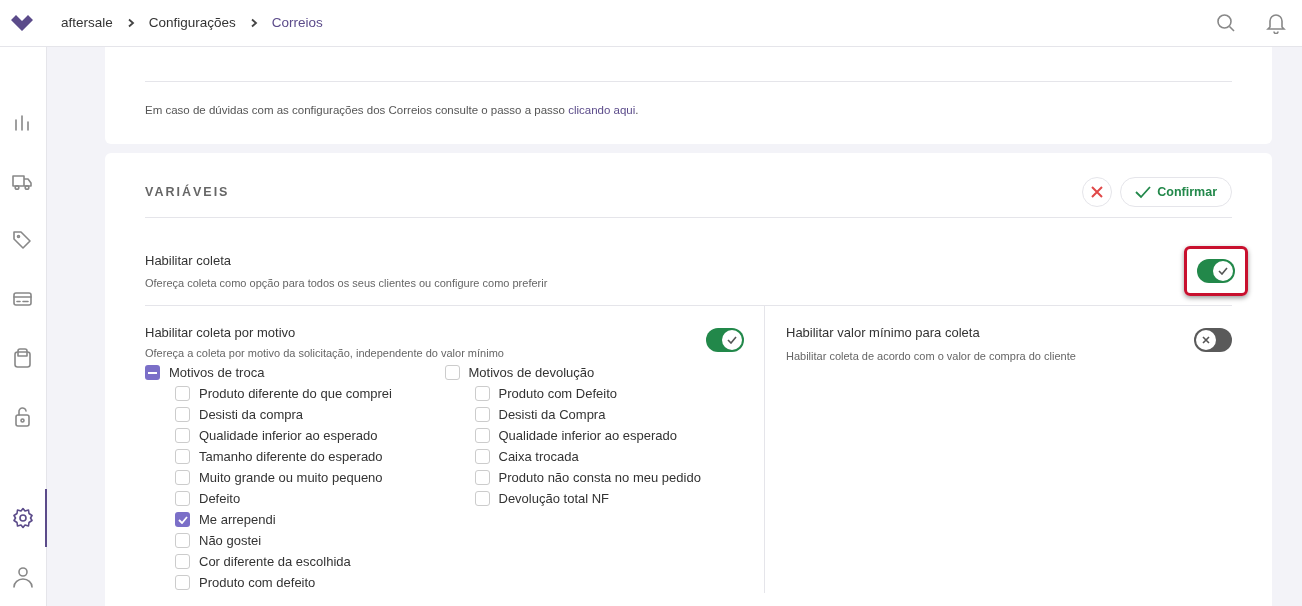  I want to click on checkbox-label: Defeito, so click(220, 499).